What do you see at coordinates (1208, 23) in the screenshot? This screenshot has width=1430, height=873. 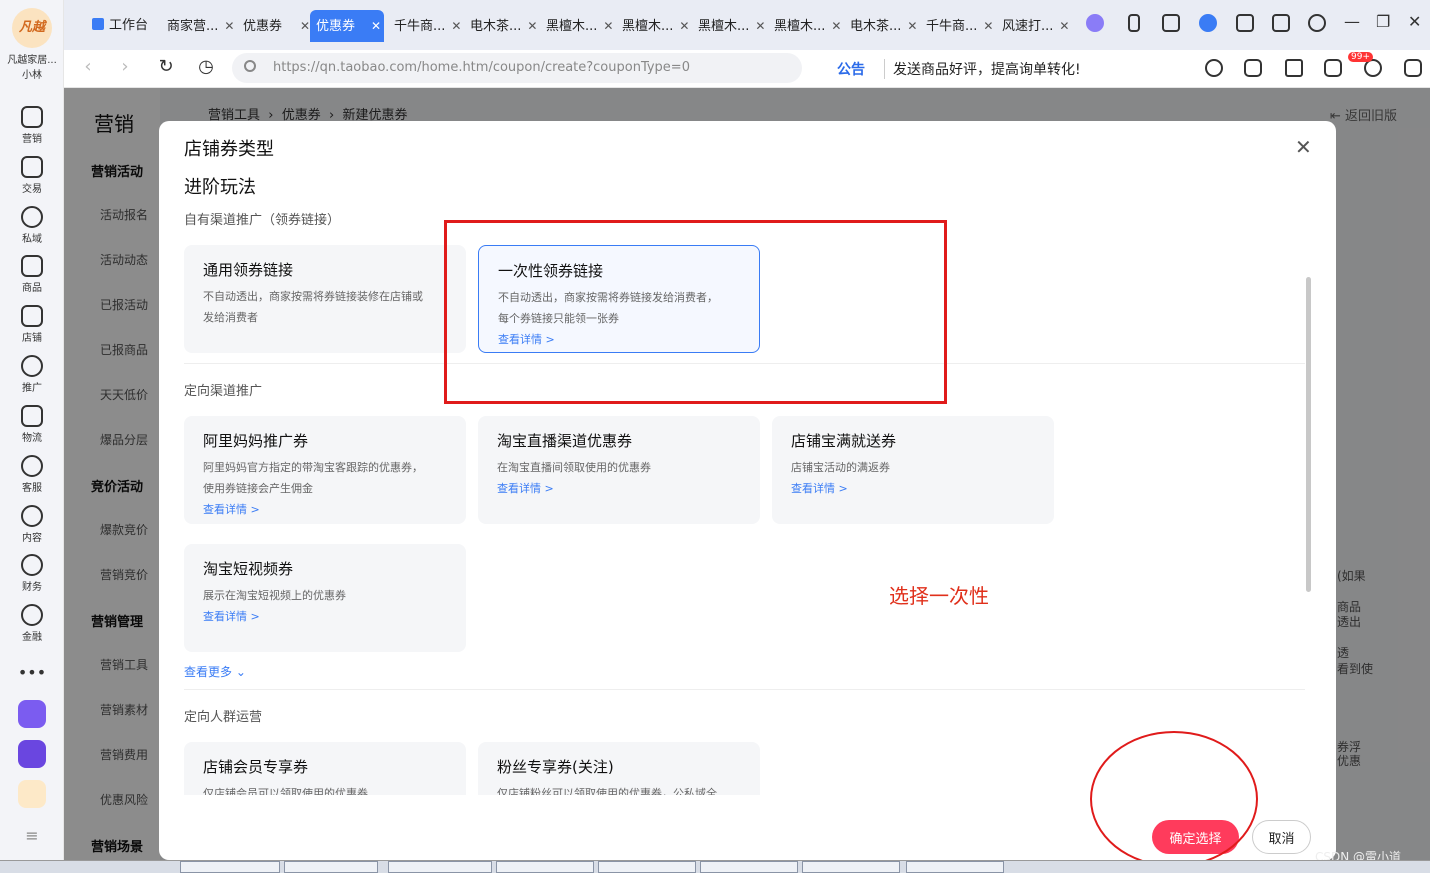 I see `user-circle-icon` at bounding box center [1208, 23].